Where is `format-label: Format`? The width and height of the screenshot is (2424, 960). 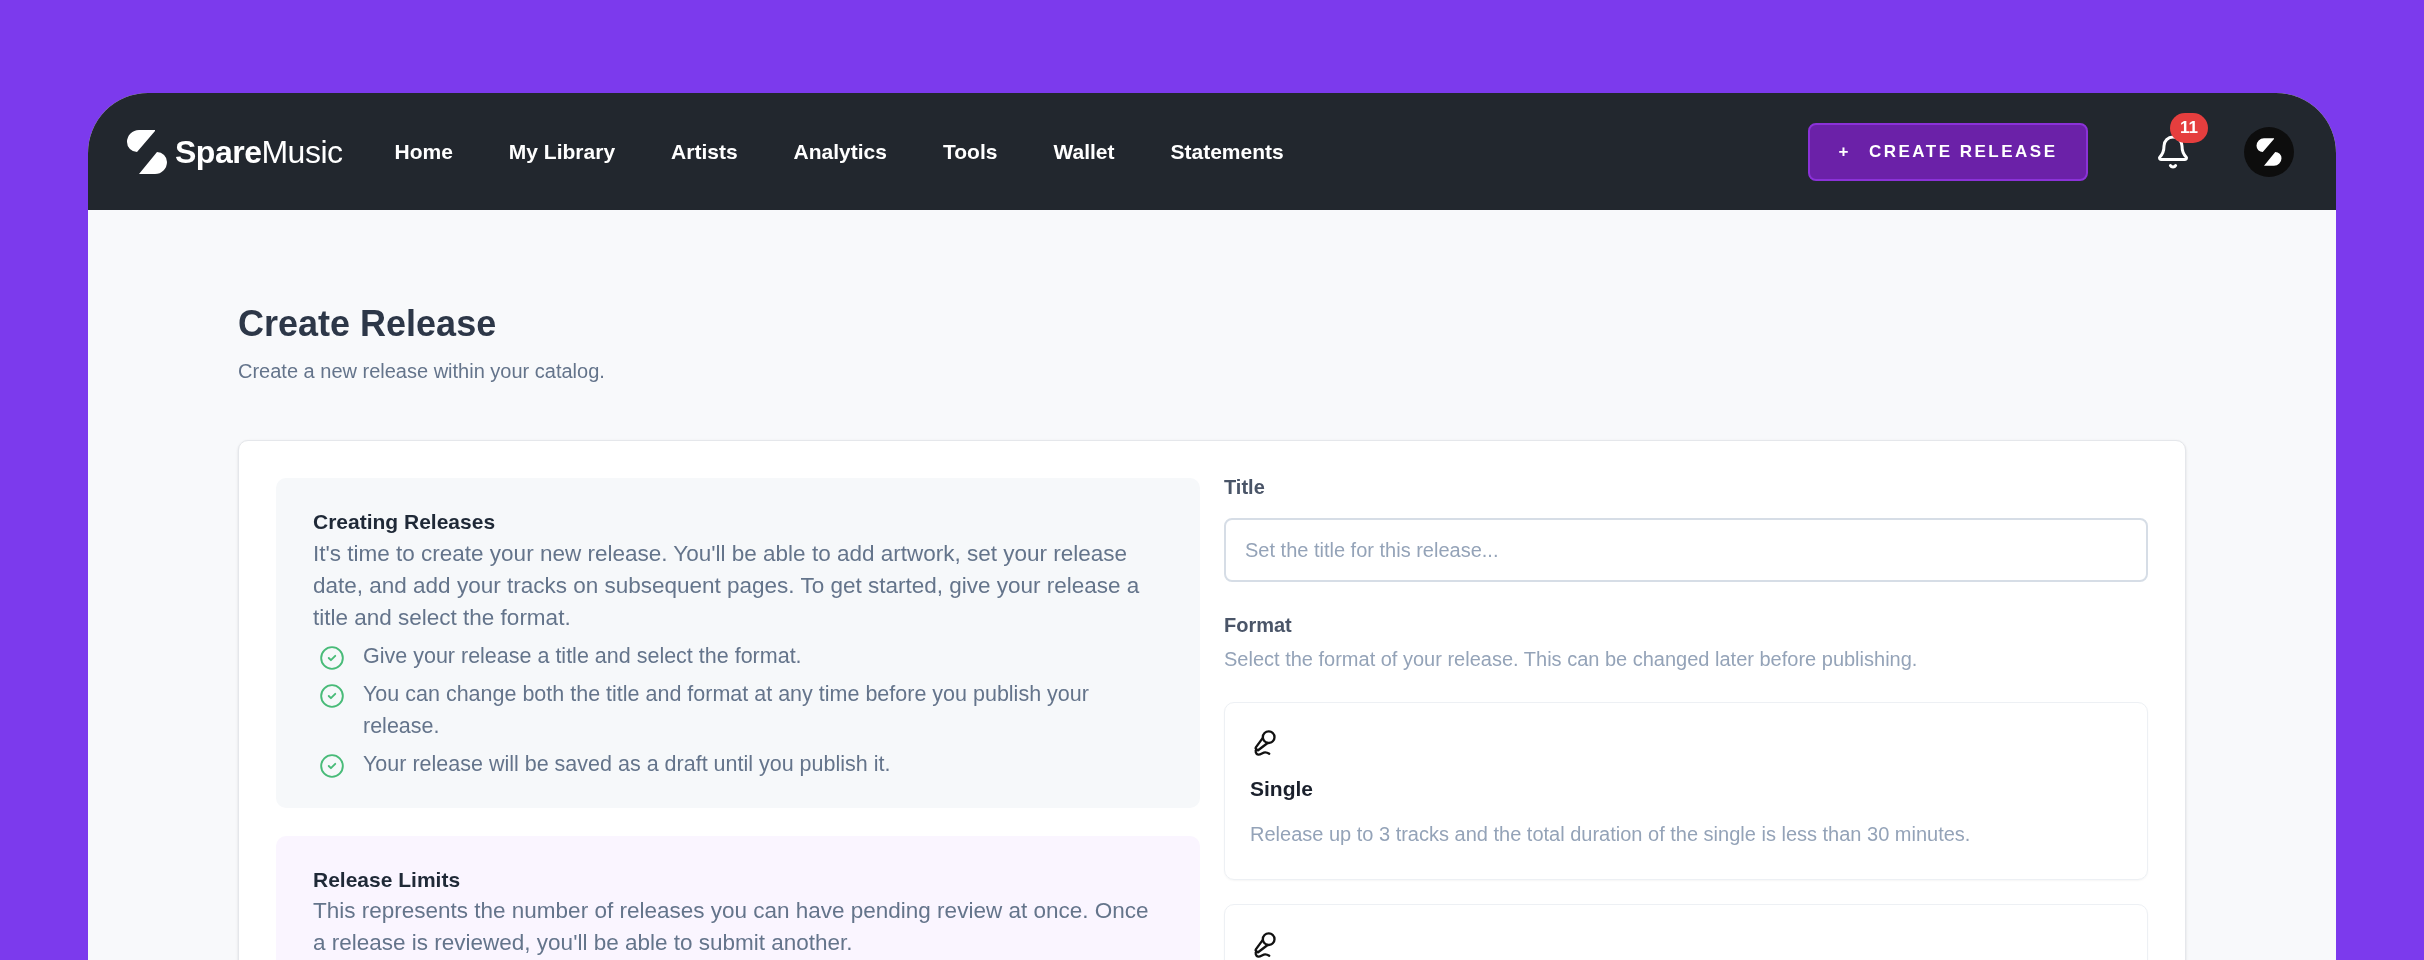 format-label: Format is located at coordinates (1258, 625).